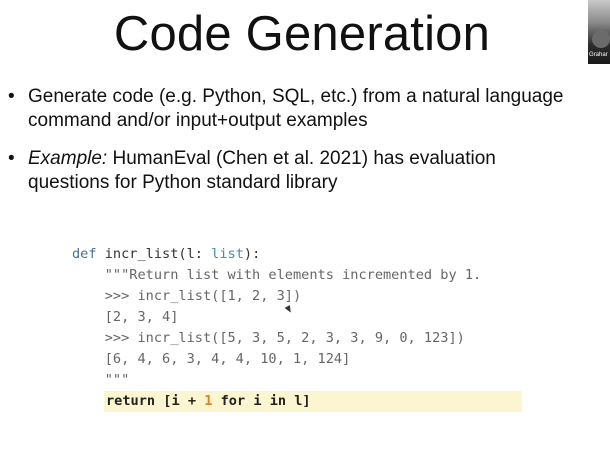 The width and height of the screenshot is (610, 454). I want to click on webcam-label: Grahar, so click(598, 55).